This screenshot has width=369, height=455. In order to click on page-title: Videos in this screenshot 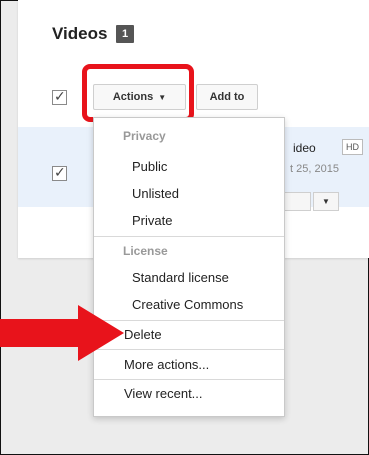, I will do `click(80, 33)`.